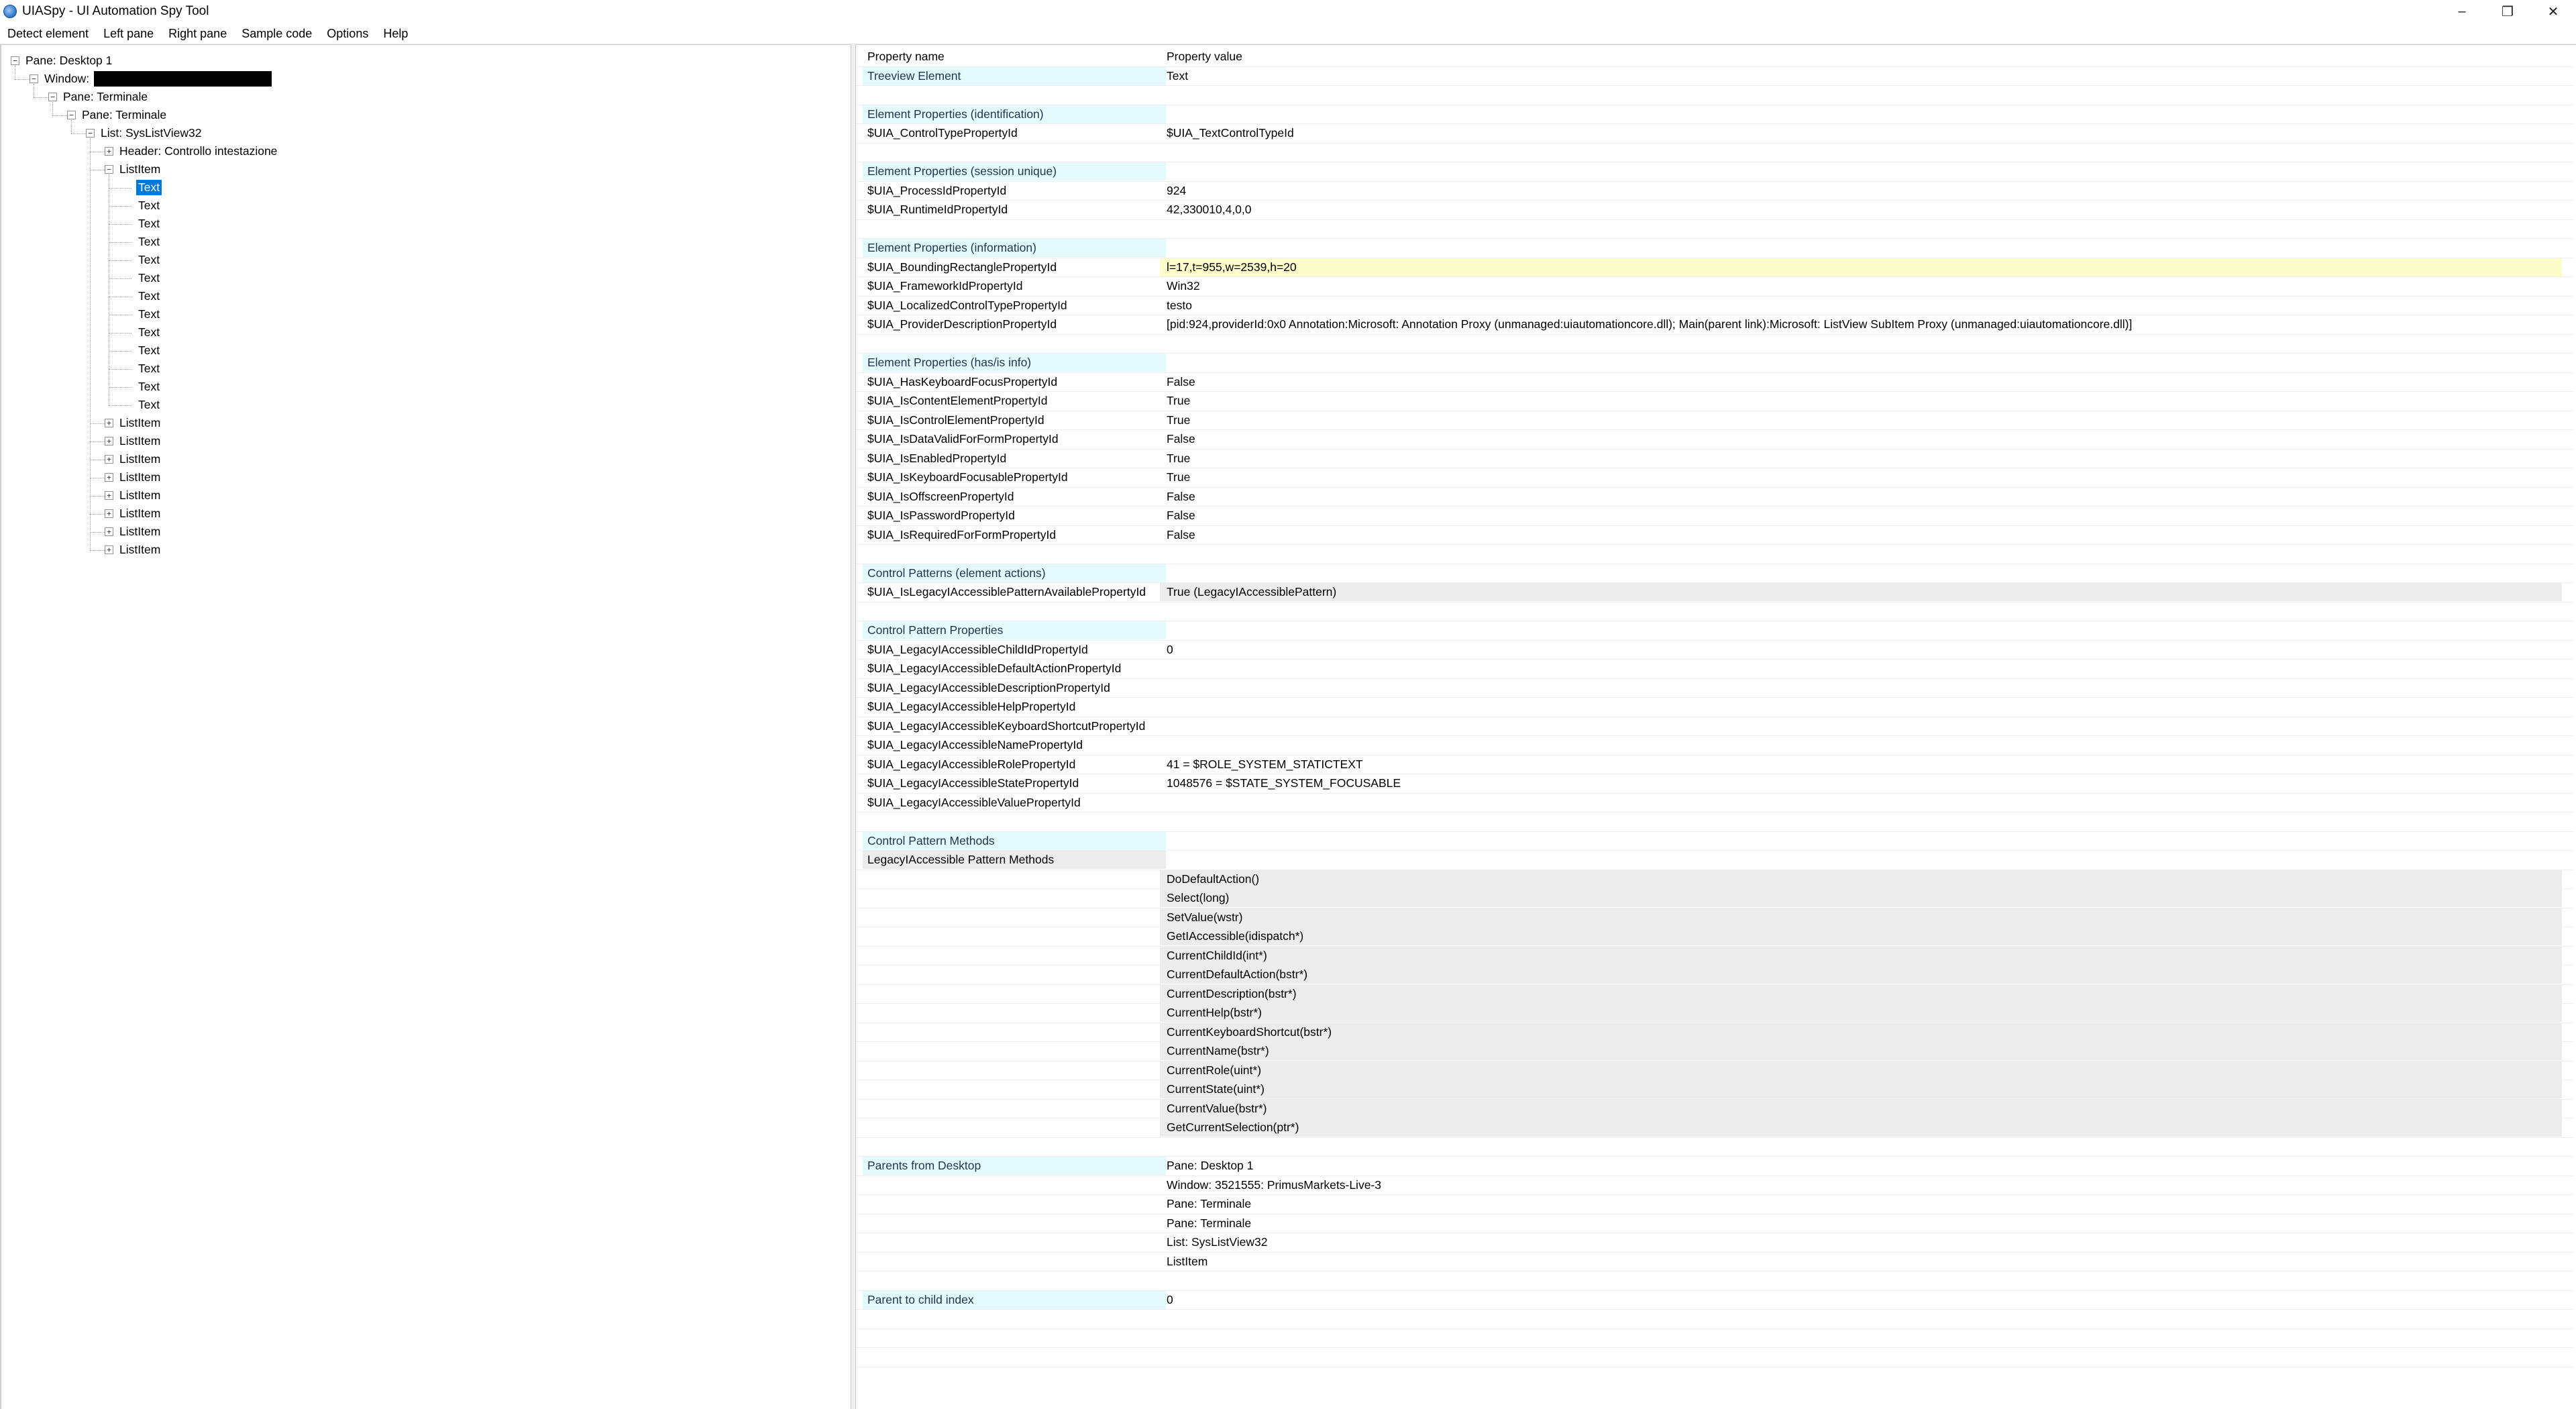 This screenshot has height=1409, width=2576. Describe the element at coordinates (853, 726) in the screenshot. I see `pane-splitter` at that location.